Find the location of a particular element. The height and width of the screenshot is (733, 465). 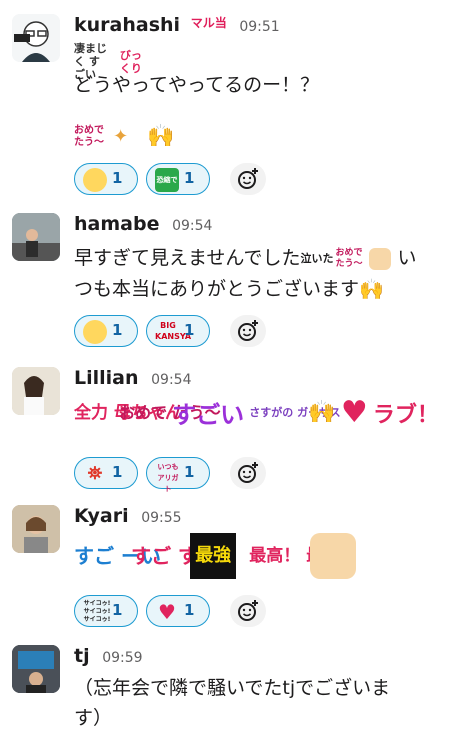

tokyo-tower-icon: ⛯ is located at coordinates (95, 473).